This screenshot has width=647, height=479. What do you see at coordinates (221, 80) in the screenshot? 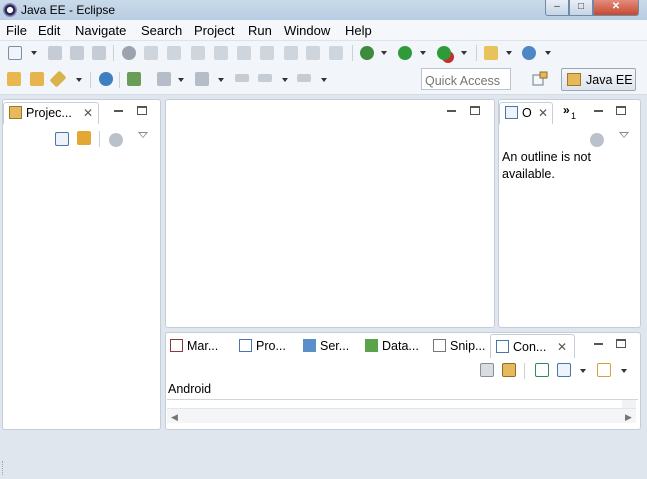
I see `previous-annotation-dropdown-icon` at bounding box center [221, 80].